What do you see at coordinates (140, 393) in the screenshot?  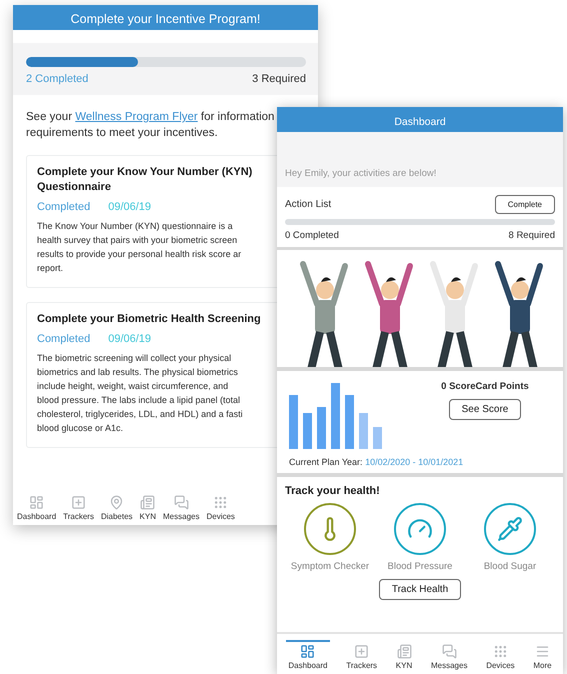 I see `card-description: The biometric screening will collect your physical biometrics and lab results. The physical biometrics include height, weight, waist circumference, and blood pressure. The labs include a lipid panel (total cholesterol, triglycerides, LDL, and HDL) and a fasti blood glucose or A1c.` at bounding box center [140, 393].